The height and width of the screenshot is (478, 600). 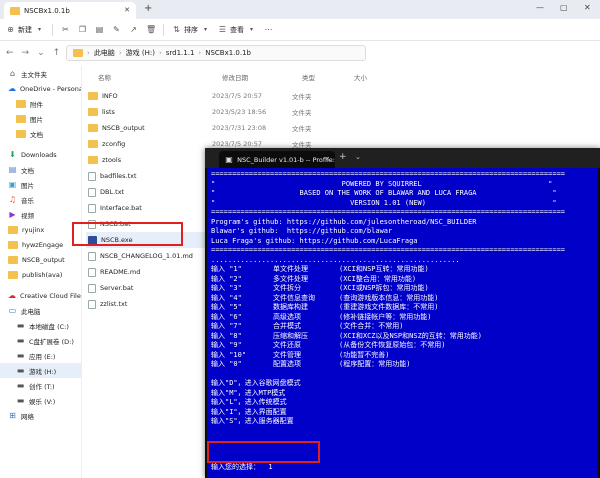 What do you see at coordinates (540, 7) in the screenshot?
I see `minimize-icon: —` at bounding box center [540, 7].